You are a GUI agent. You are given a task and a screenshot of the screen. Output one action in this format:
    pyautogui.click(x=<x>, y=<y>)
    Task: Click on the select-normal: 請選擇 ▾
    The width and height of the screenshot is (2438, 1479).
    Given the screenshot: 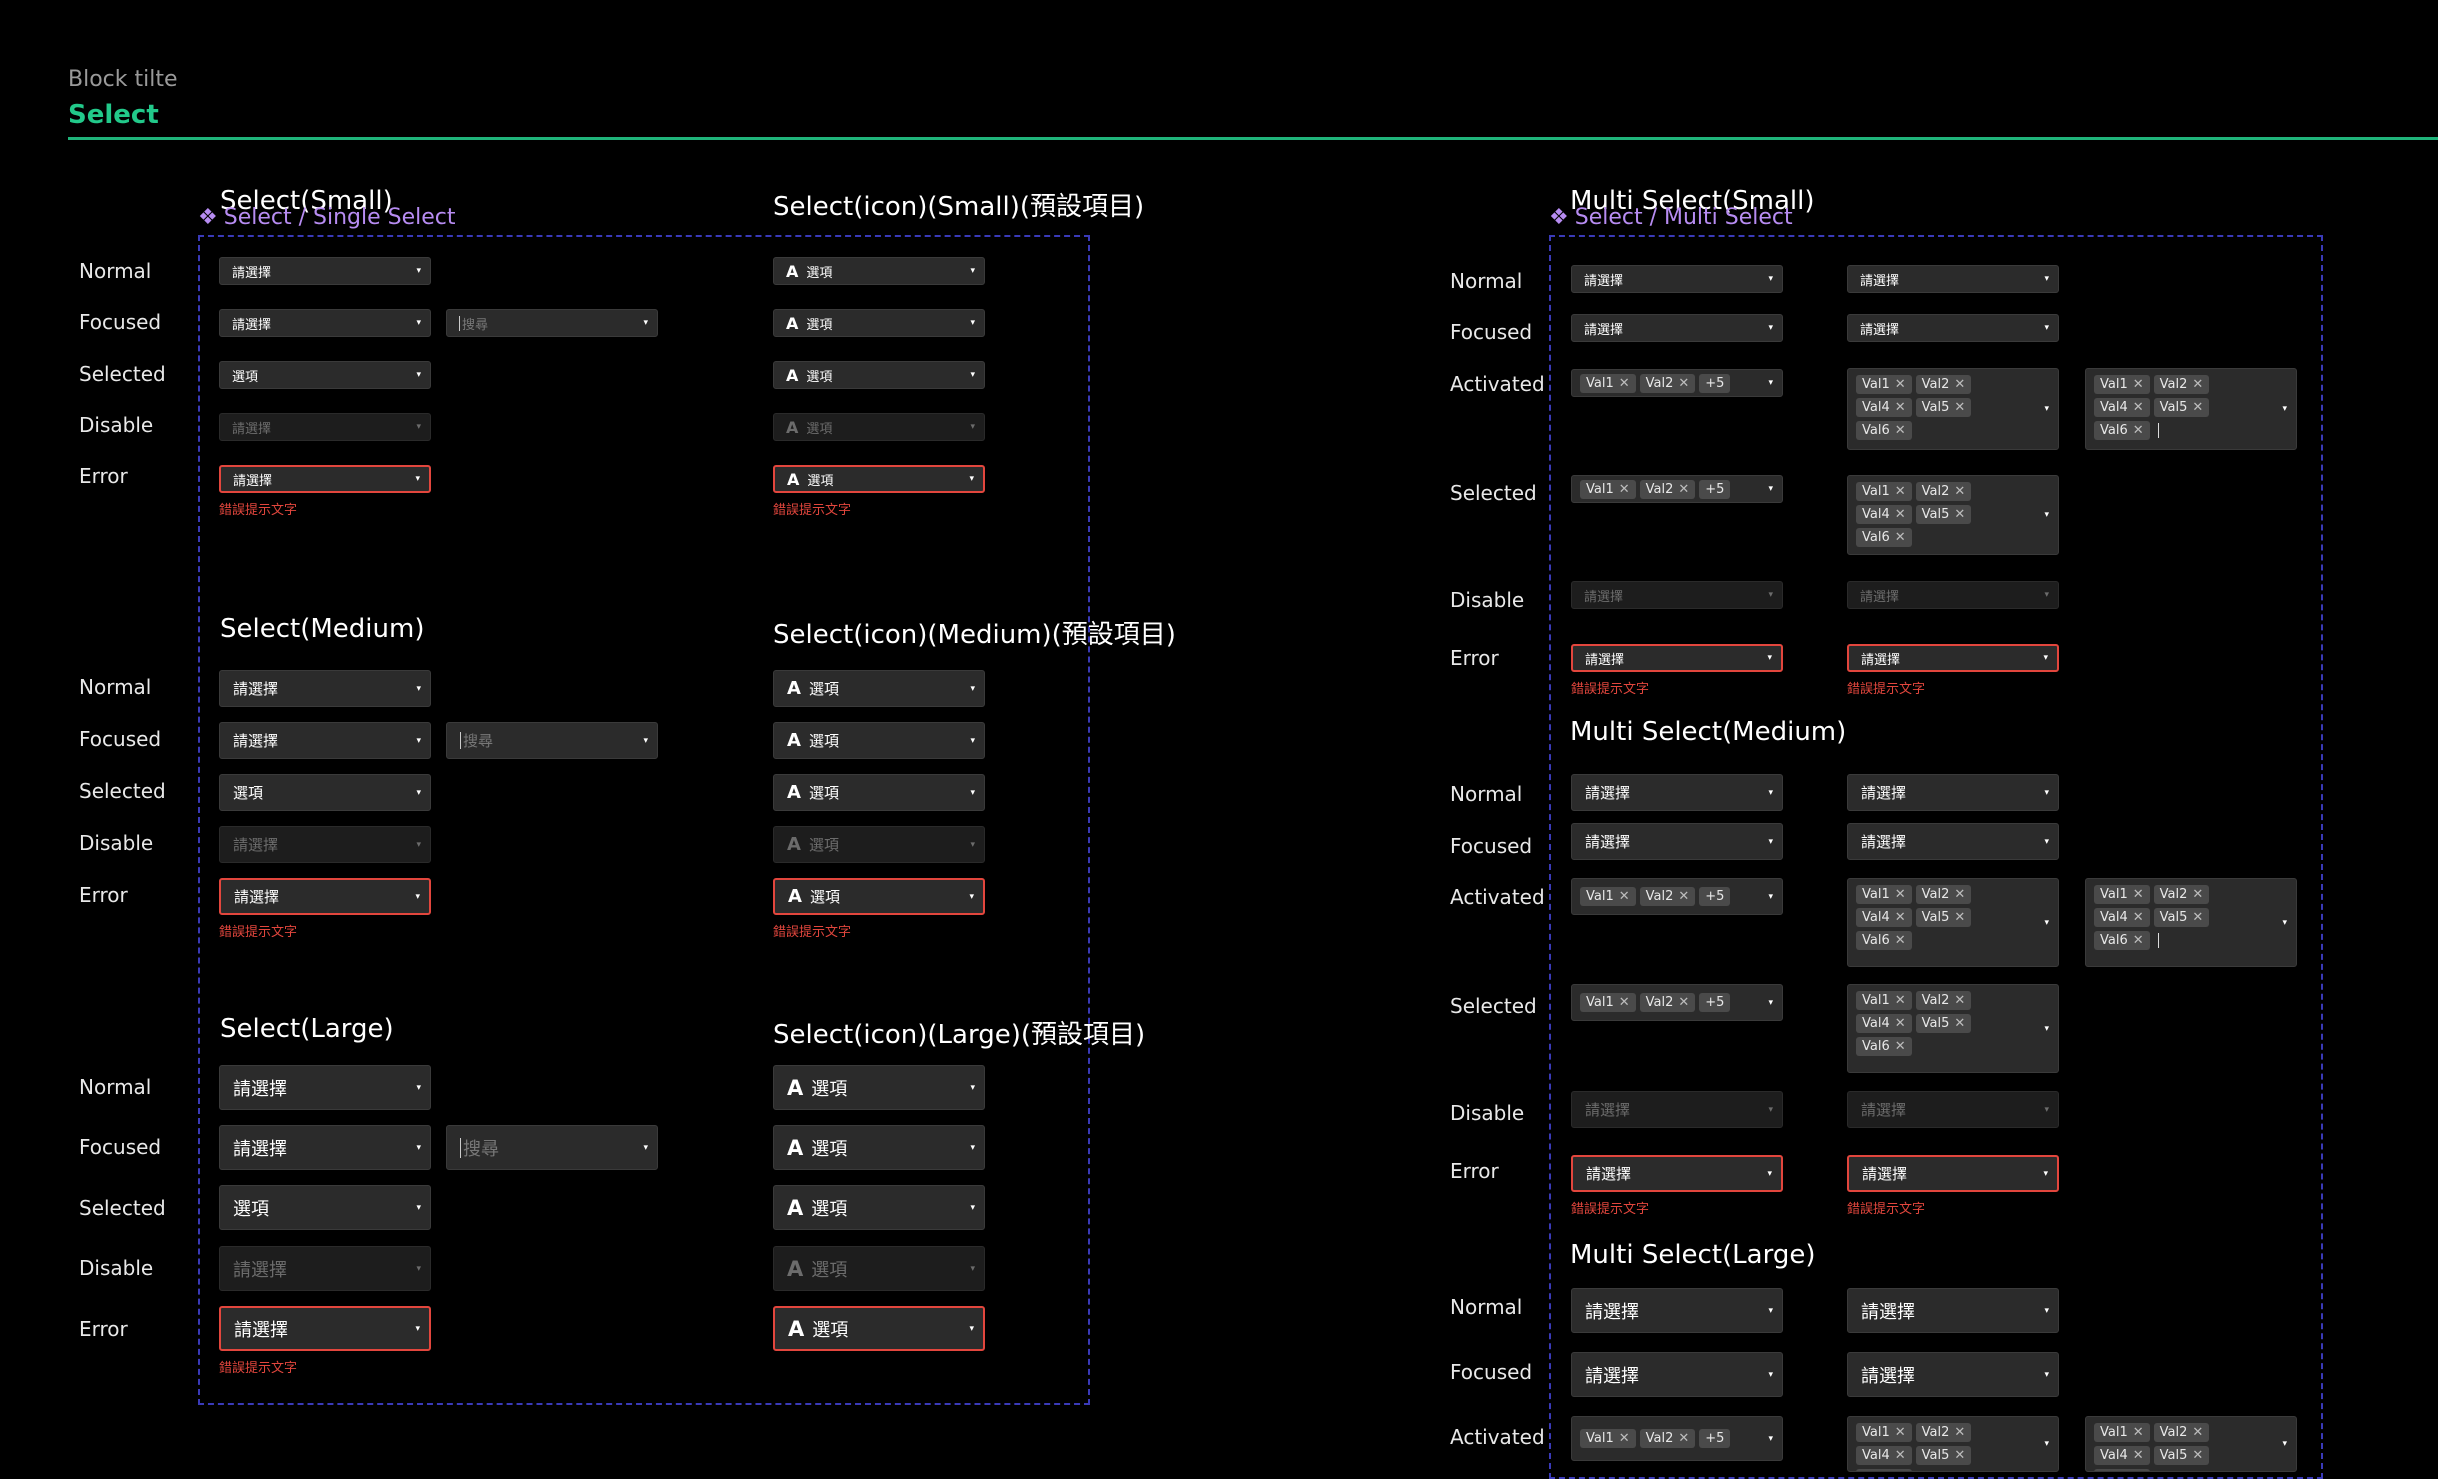 What is the action you would take?
    pyautogui.click(x=325, y=688)
    